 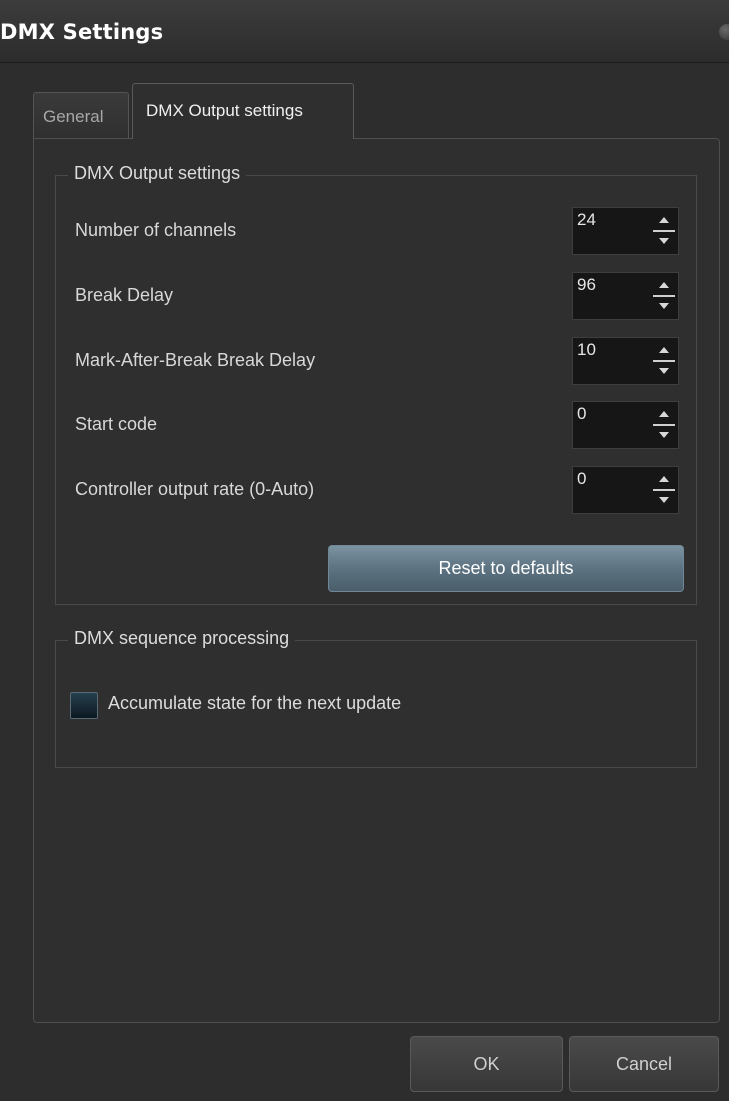 I want to click on number-of-channels-label: Number of channels, so click(x=156, y=230).